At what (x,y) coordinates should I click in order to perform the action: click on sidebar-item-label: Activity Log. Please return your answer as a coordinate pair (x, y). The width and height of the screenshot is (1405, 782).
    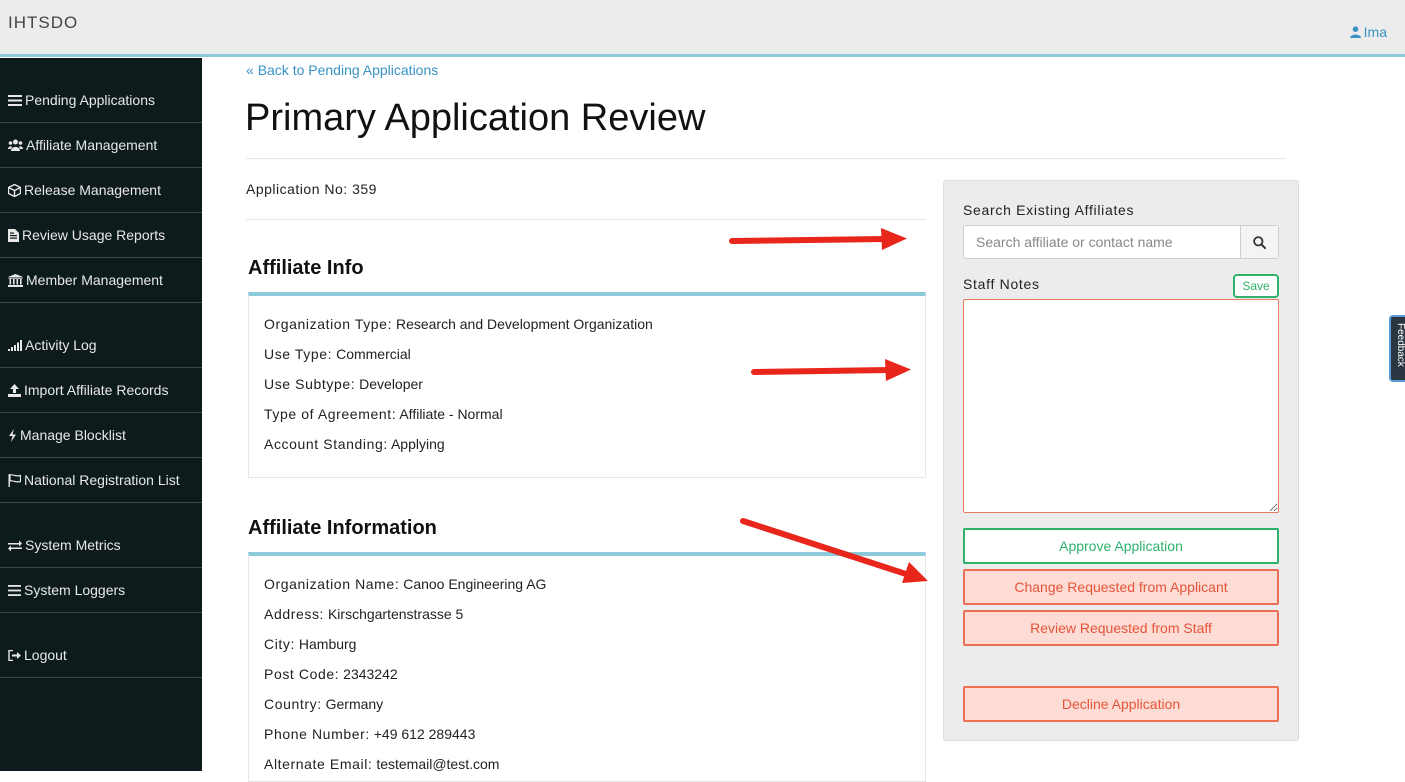
    Looking at the image, I should click on (61, 345).